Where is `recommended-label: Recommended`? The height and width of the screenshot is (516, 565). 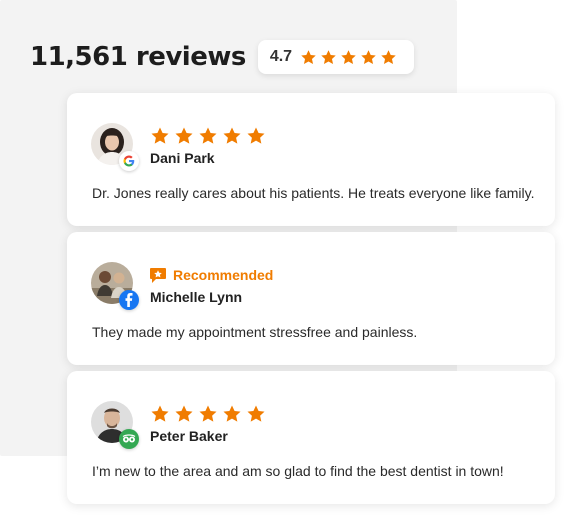
recommended-label: Recommended is located at coordinates (223, 275).